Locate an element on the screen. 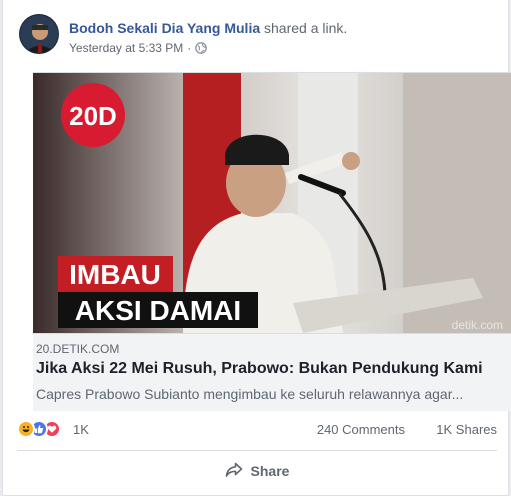 The width and height of the screenshot is (511, 496). author-name: Bodoh Sekali Dia Yang Mulia is located at coordinates (164, 28).